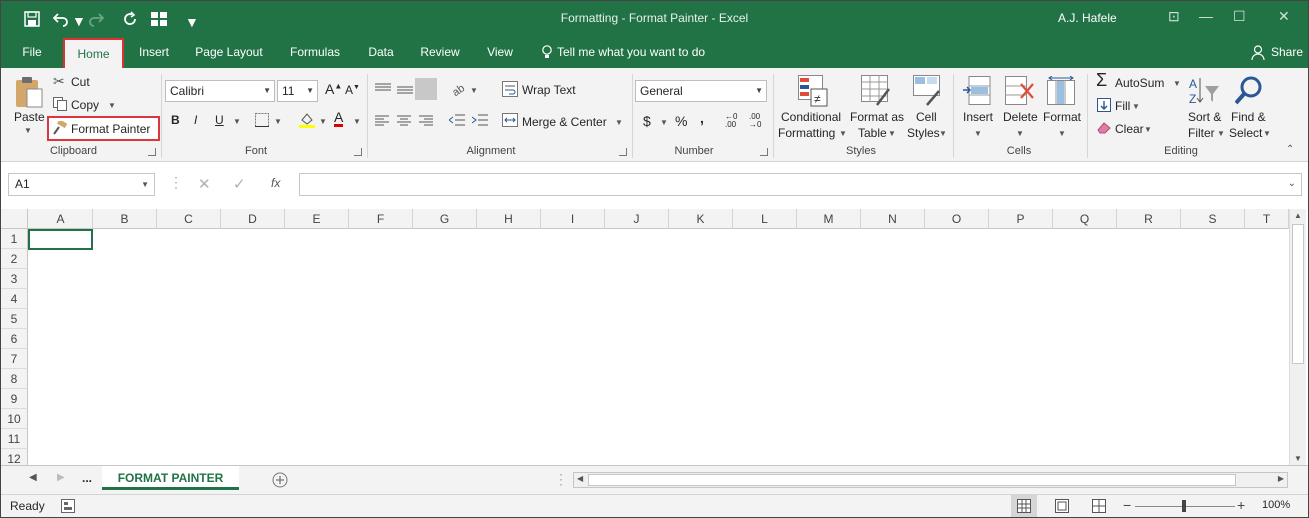  I want to click on clipboard-launcher-icon, so click(152, 152).